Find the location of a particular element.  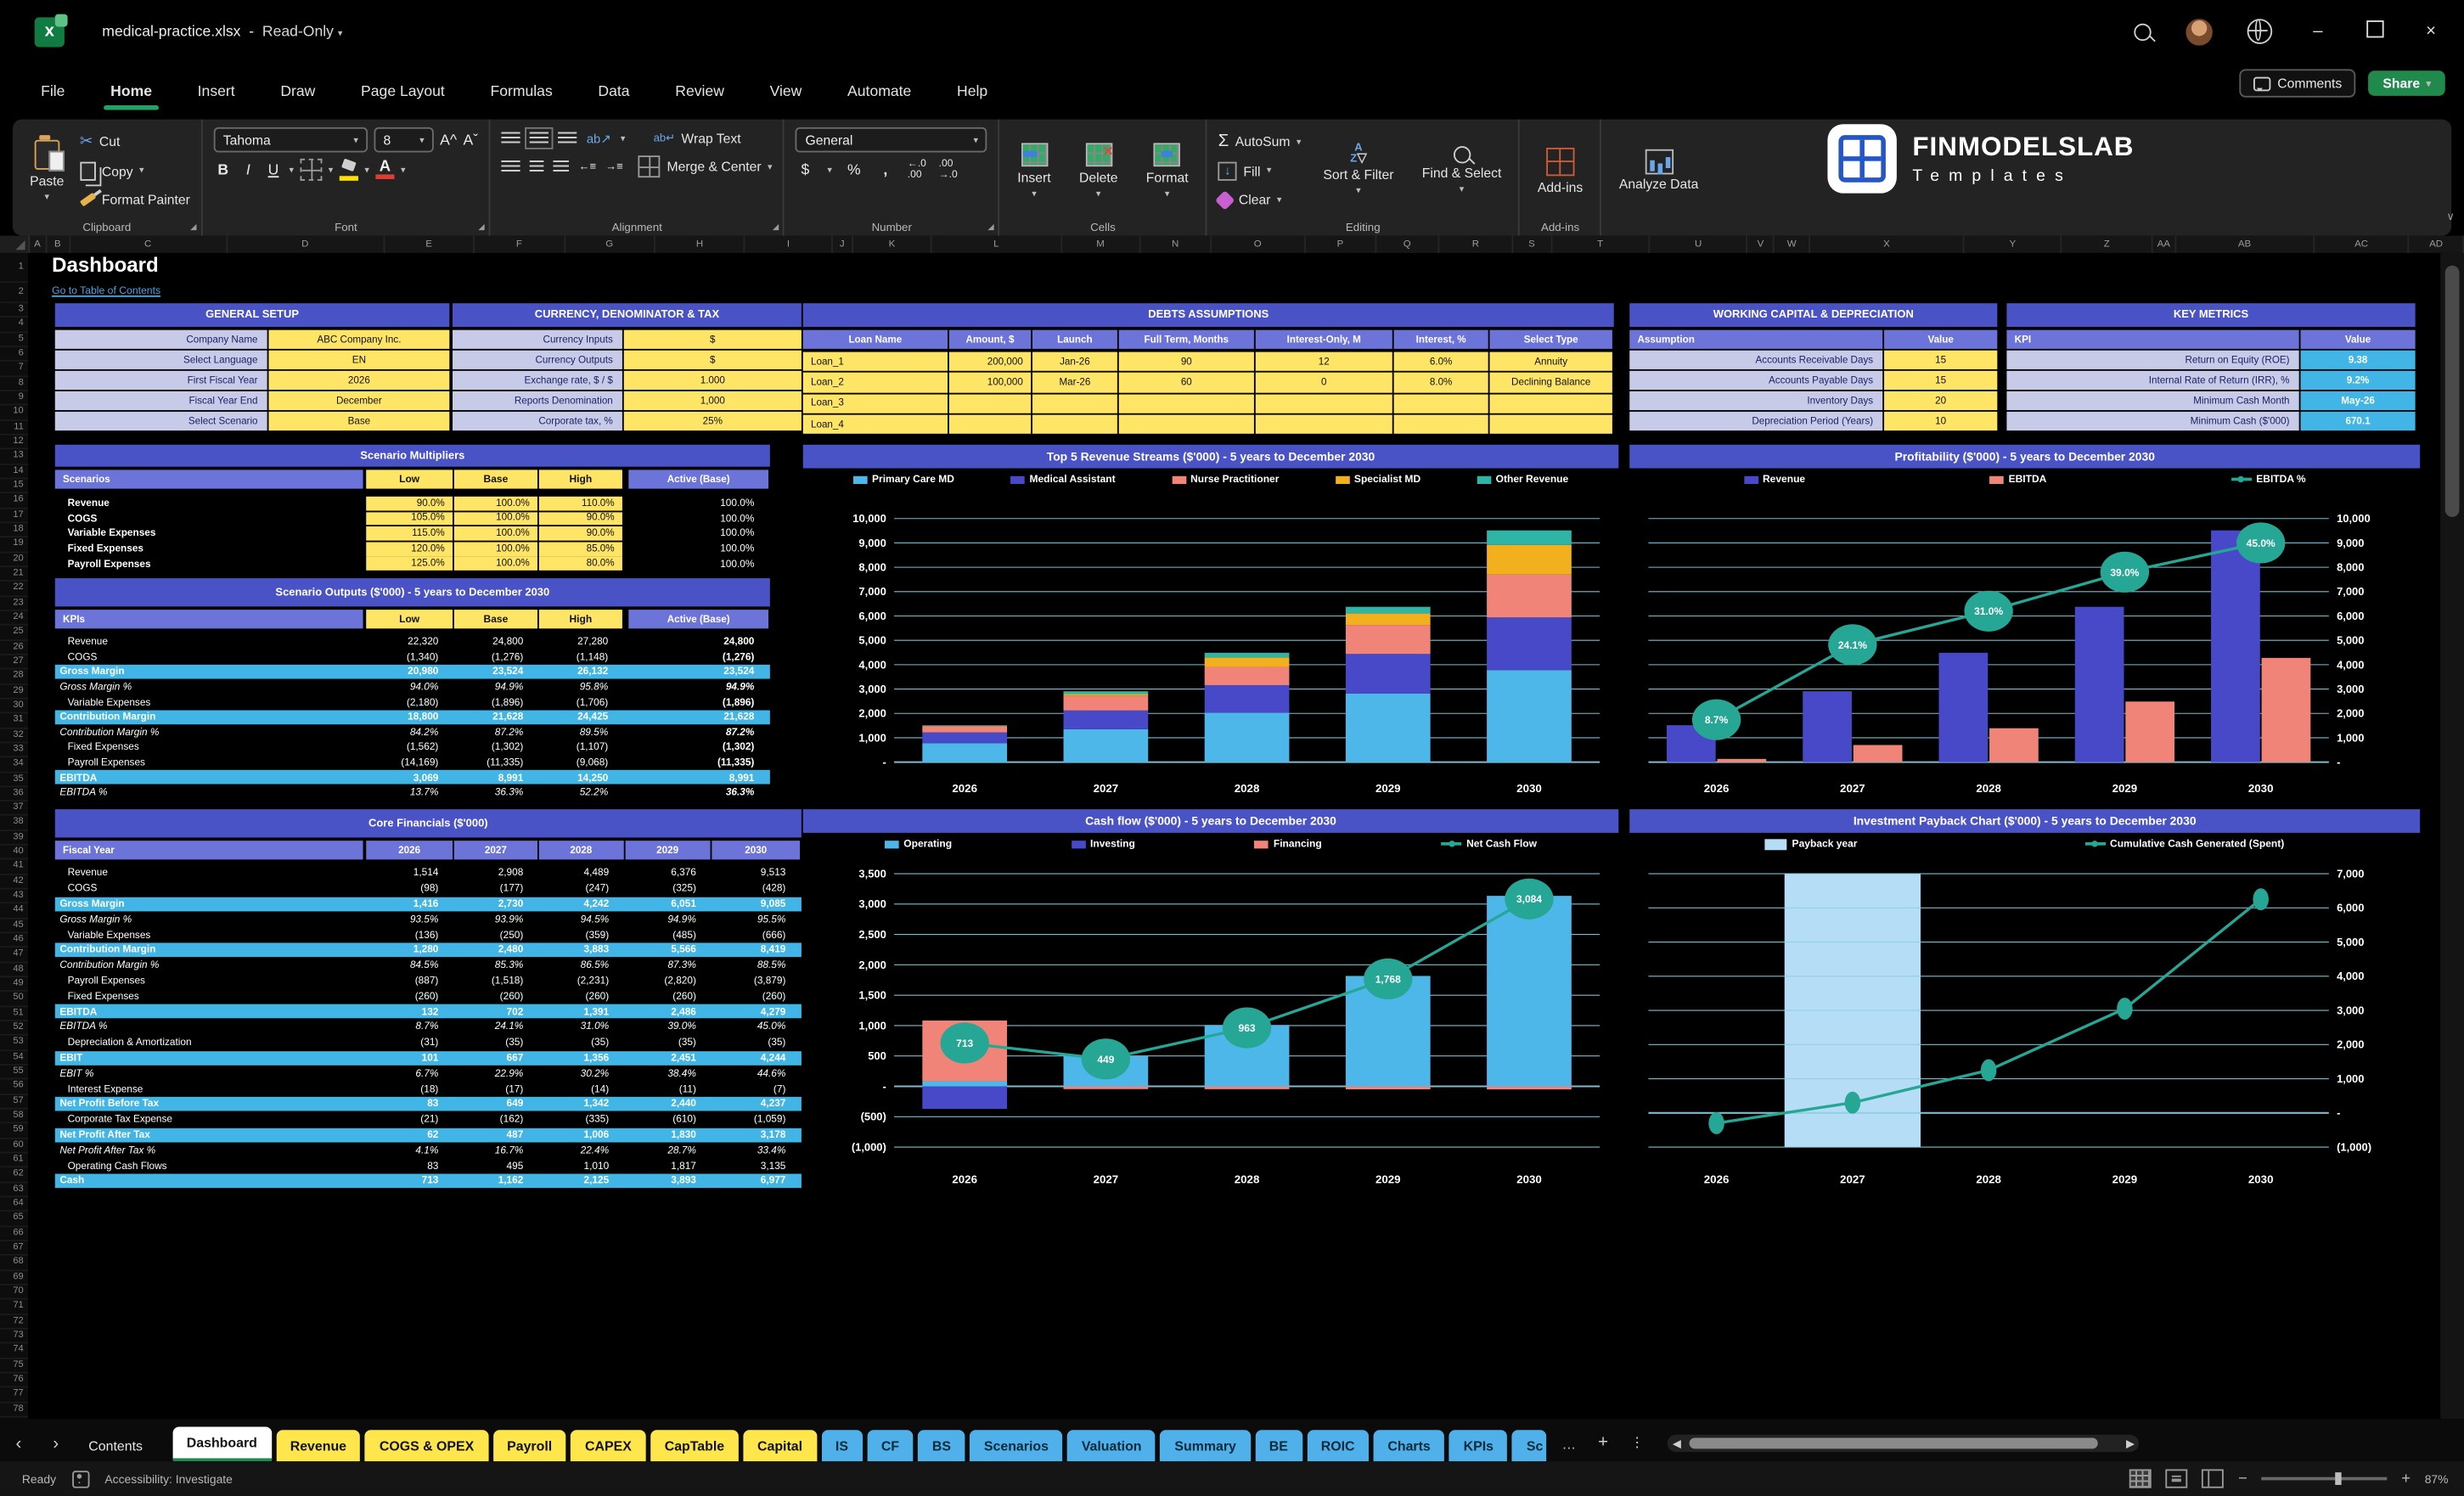

general-setup-value: ABC Company Inc. is located at coordinates (359, 339).